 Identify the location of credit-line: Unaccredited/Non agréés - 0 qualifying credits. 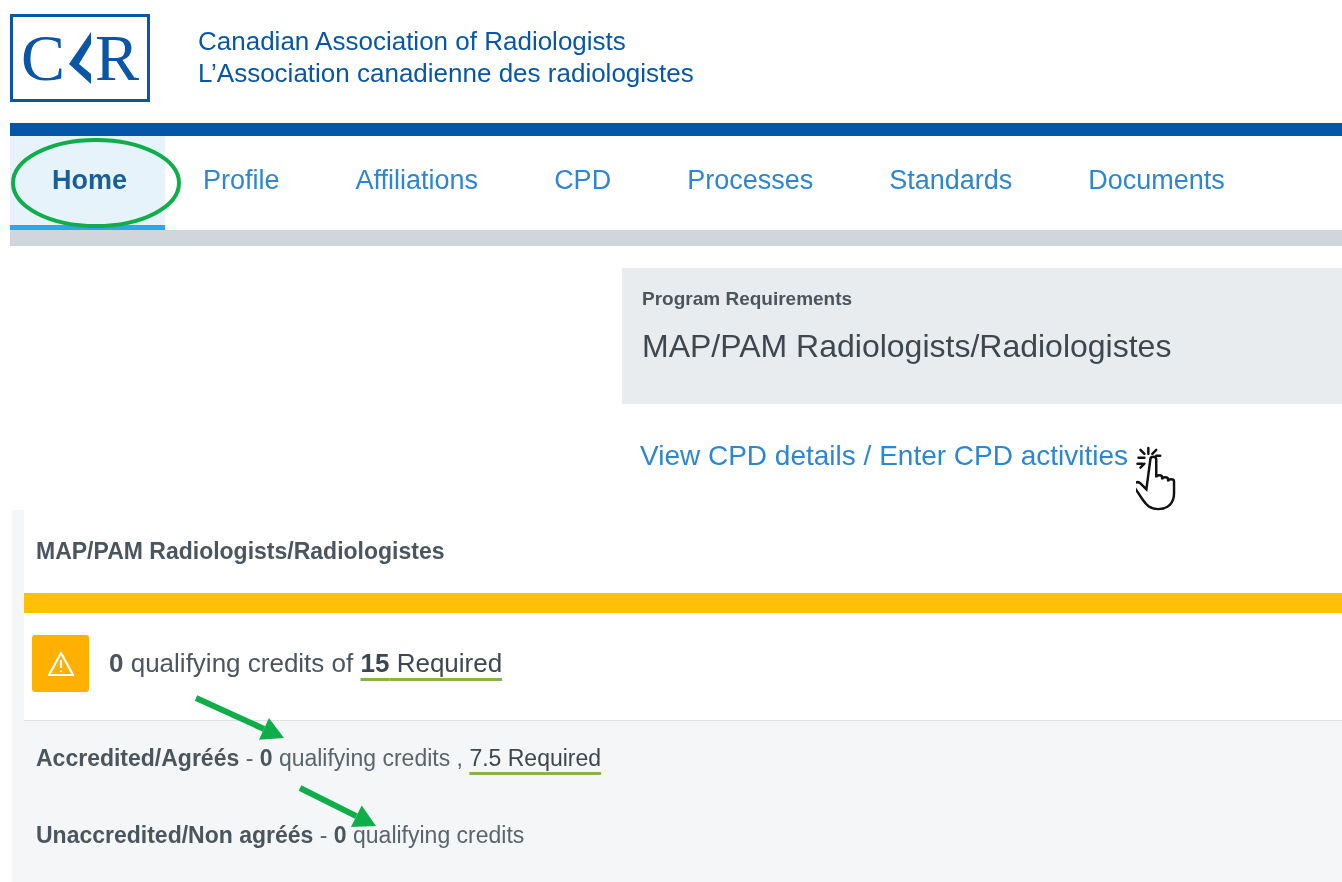
(280, 835).